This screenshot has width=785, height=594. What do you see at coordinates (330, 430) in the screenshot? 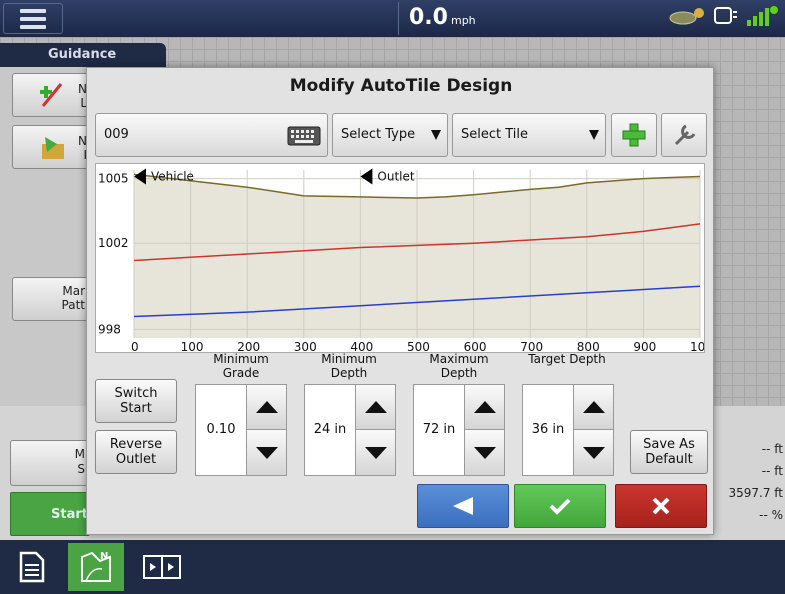
I see `min-depth-value: 24 in` at bounding box center [330, 430].